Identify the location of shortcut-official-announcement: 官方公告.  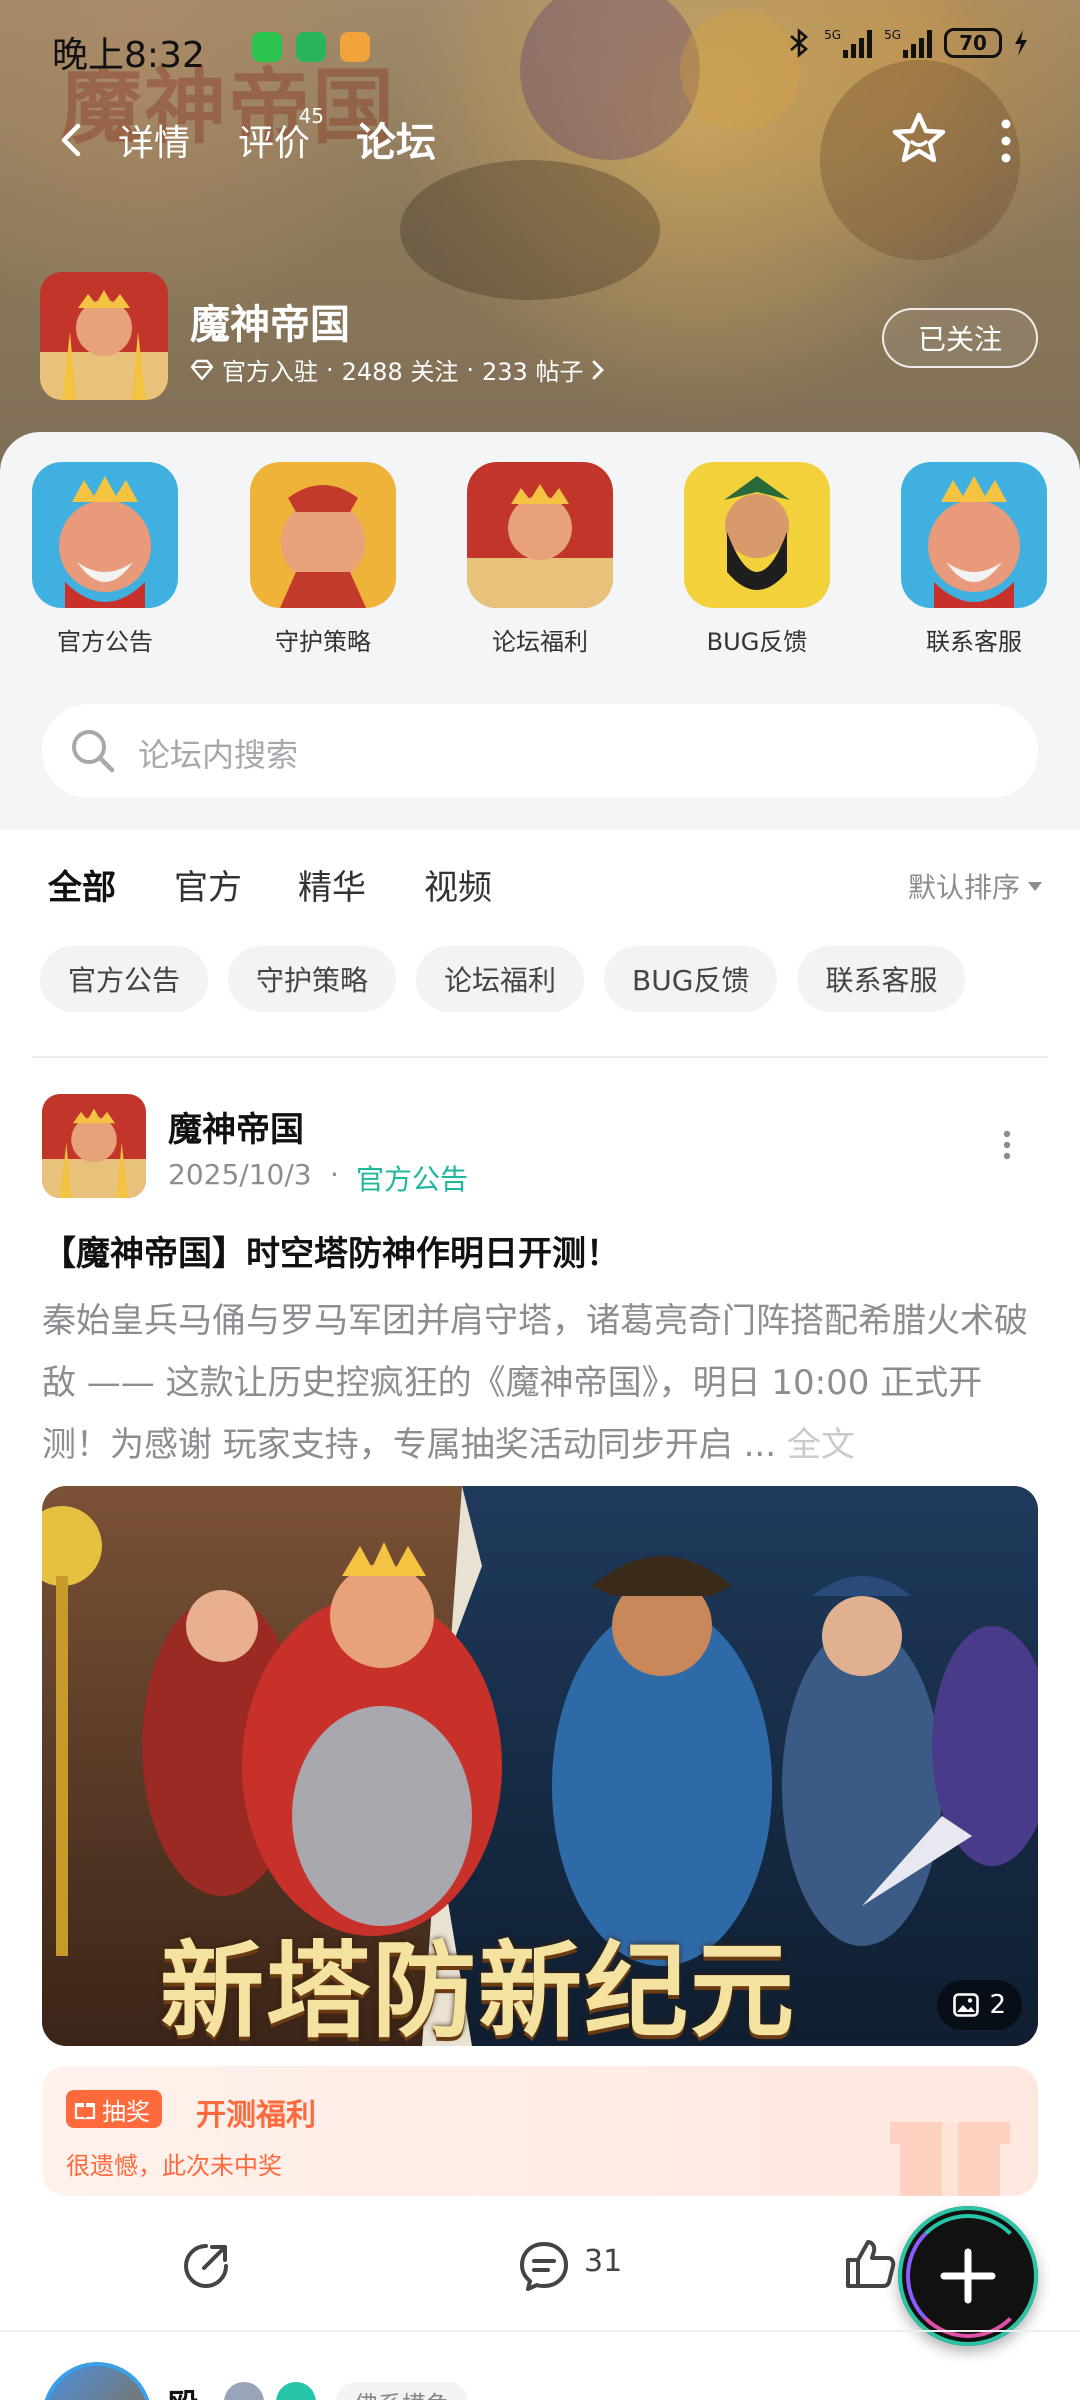
(105, 559).